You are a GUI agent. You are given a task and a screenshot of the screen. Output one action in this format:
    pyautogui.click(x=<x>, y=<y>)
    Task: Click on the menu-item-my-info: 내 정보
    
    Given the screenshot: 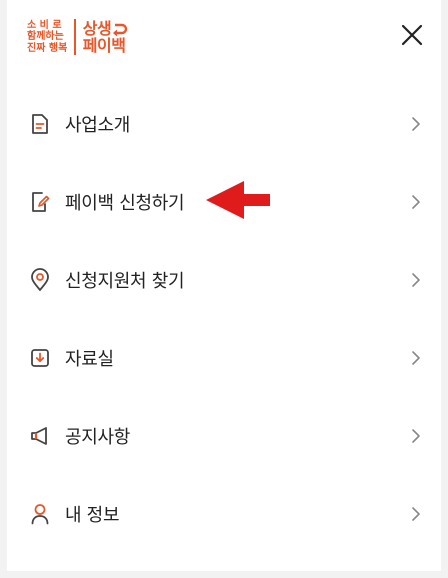 What is the action you would take?
    pyautogui.click(x=224, y=514)
    